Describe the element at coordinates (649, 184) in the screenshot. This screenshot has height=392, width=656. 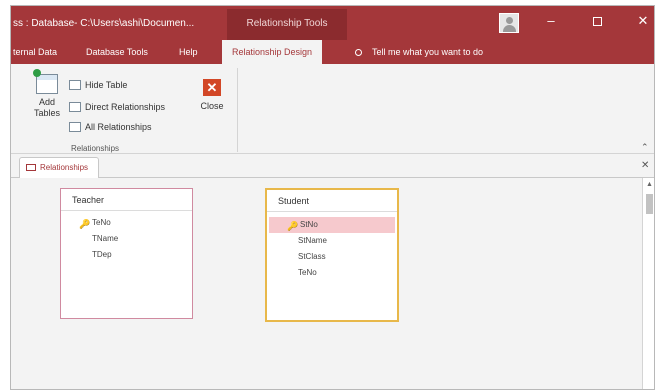
I see `scroll-up-arrow-icon: ▲` at that location.